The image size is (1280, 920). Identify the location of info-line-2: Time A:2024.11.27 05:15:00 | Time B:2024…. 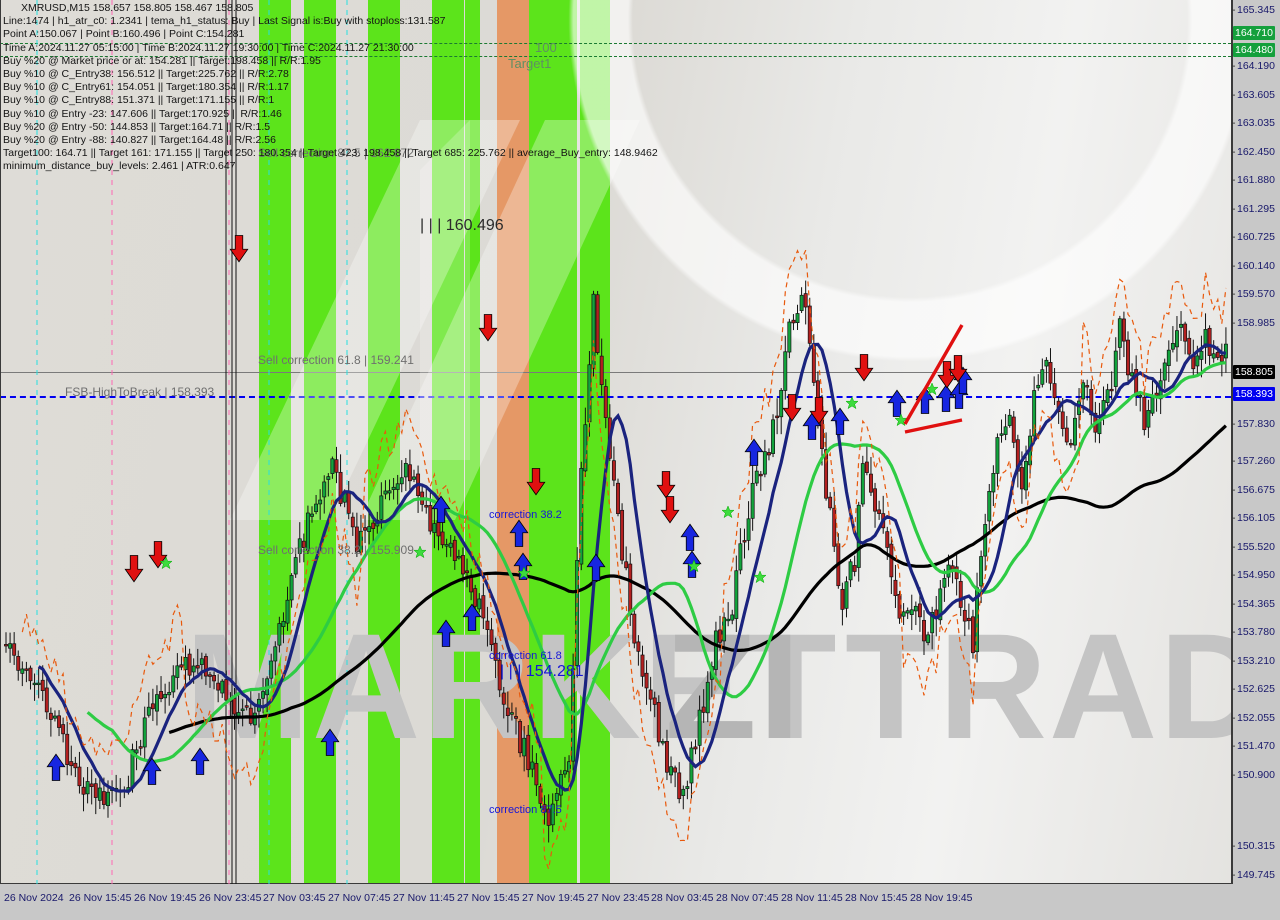
(208, 47).